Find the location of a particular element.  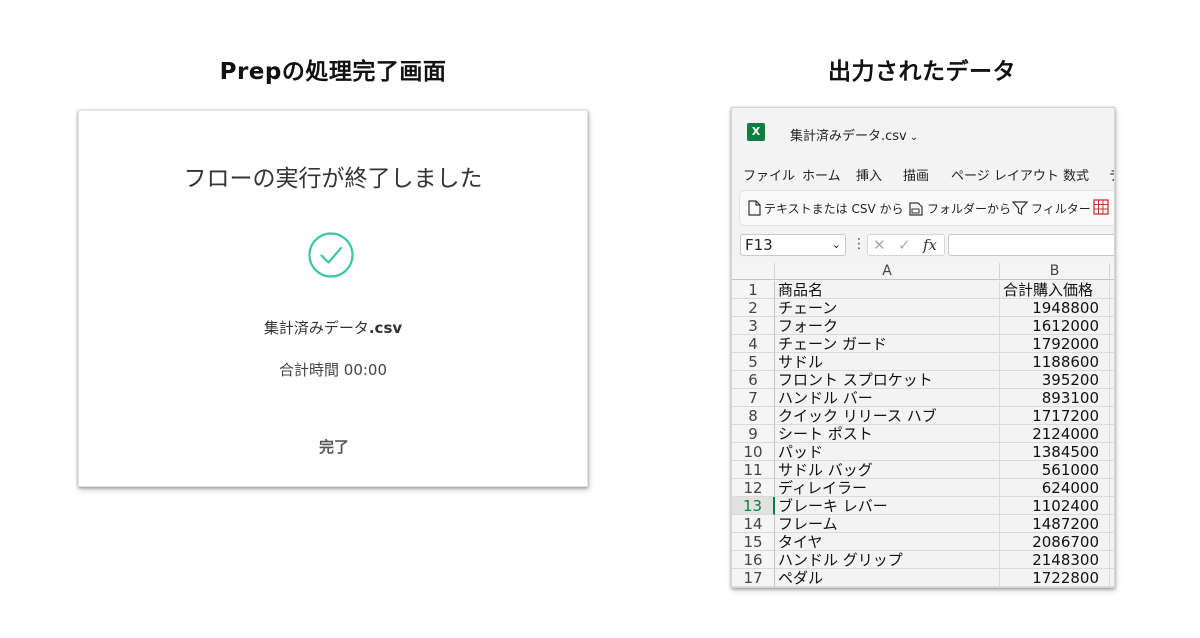

row-number: 15 is located at coordinates (753, 542).